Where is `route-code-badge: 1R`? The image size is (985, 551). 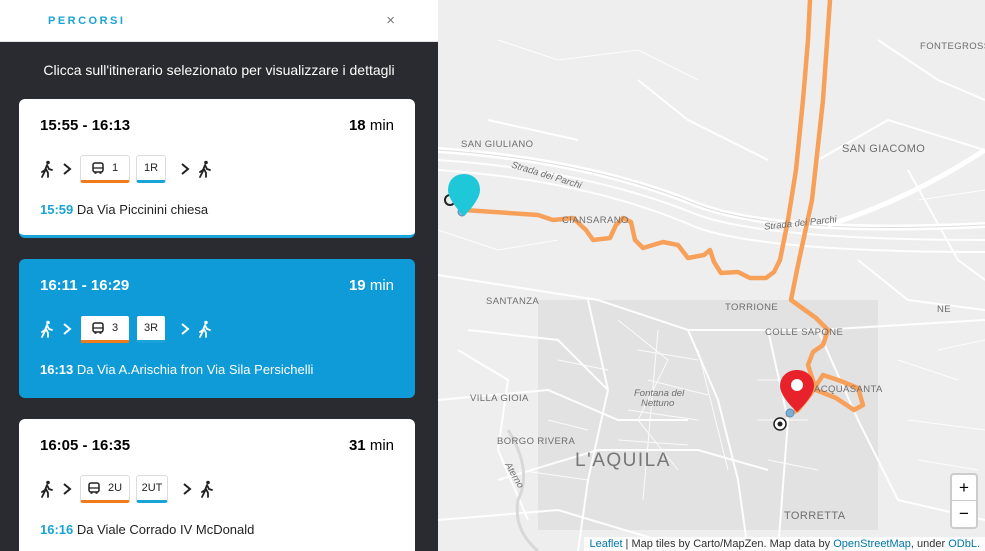 route-code-badge: 1R is located at coordinates (151, 169).